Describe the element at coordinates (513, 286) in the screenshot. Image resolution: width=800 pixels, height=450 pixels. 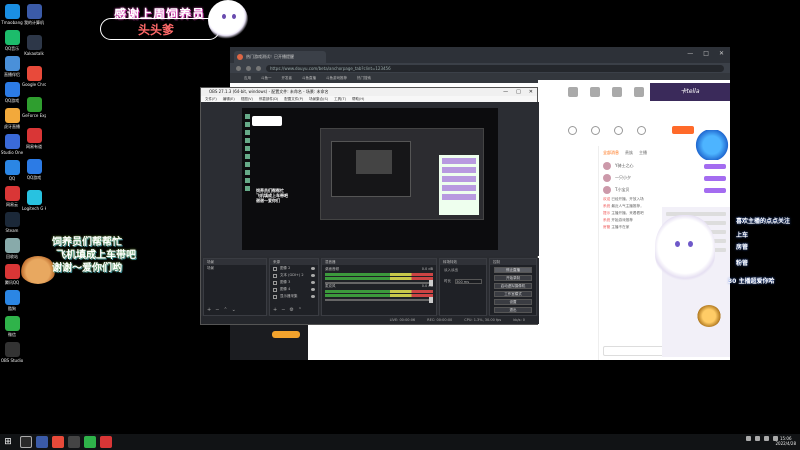
I see `obs-control-button: 启动虚拟摄像机` at that location.